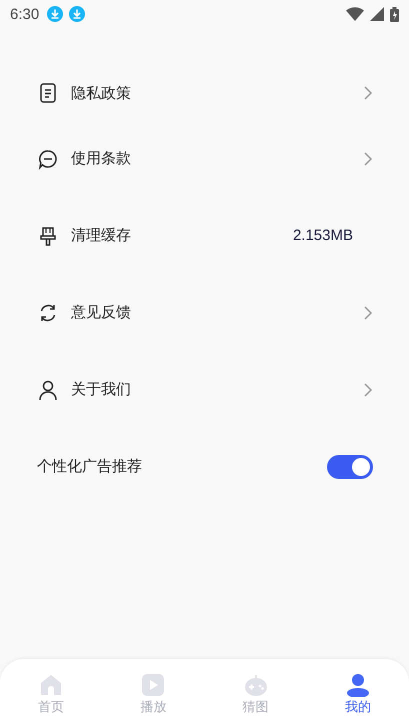 Image resolution: width=409 pixels, height=727 pixels. Describe the element at coordinates (355, 14) in the screenshot. I see `wifi-icon` at that location.